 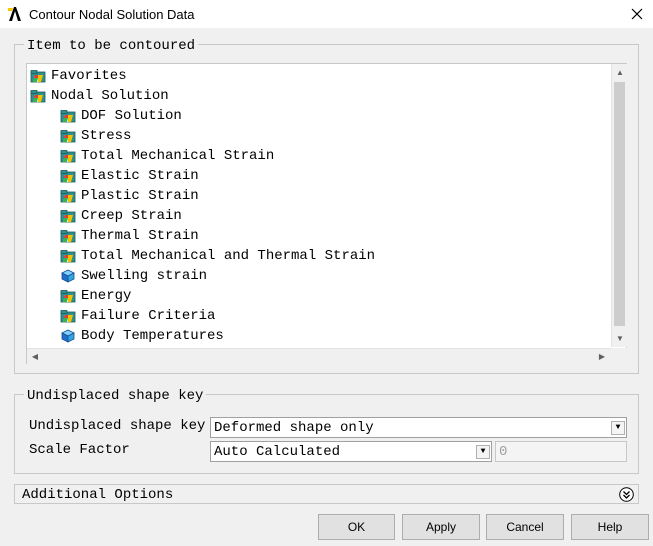 I want to click on scale-factor-input: 0, so click(x=561, y=451).